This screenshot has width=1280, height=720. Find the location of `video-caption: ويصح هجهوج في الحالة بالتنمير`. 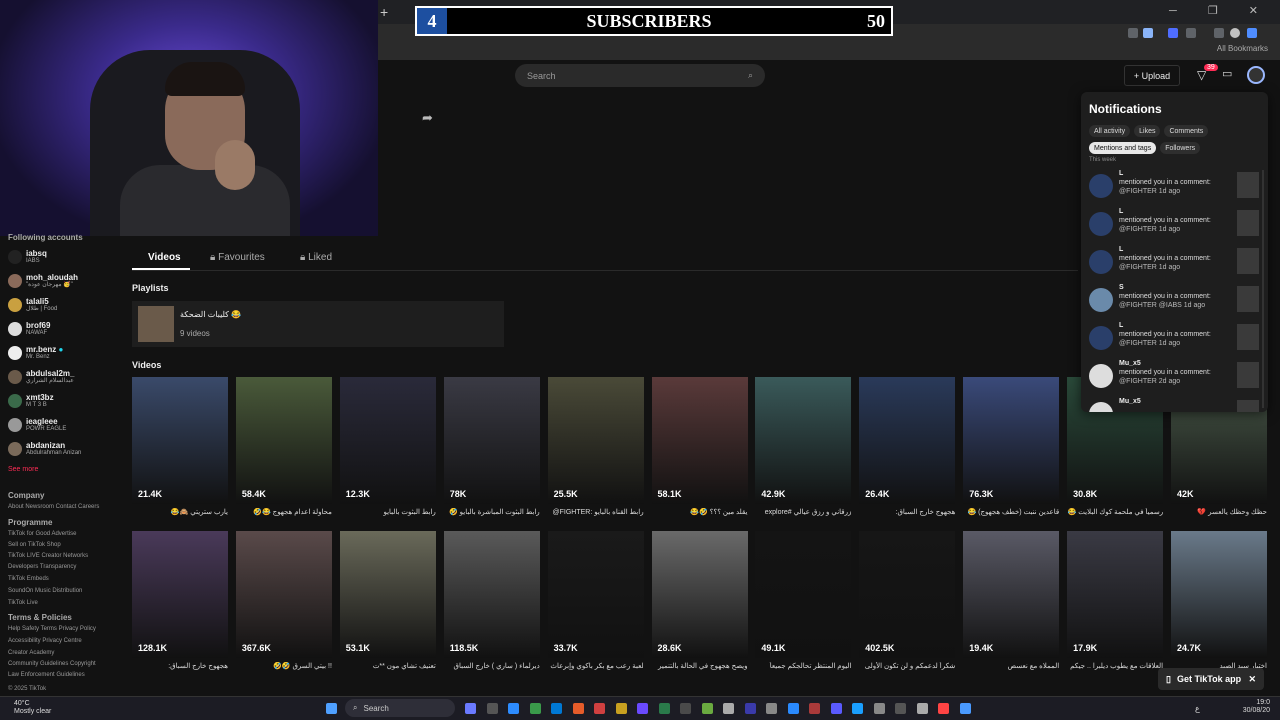

video-caption: ويصح هجهوج في الحالة بالتنمير is located at coordinates (700, 668).